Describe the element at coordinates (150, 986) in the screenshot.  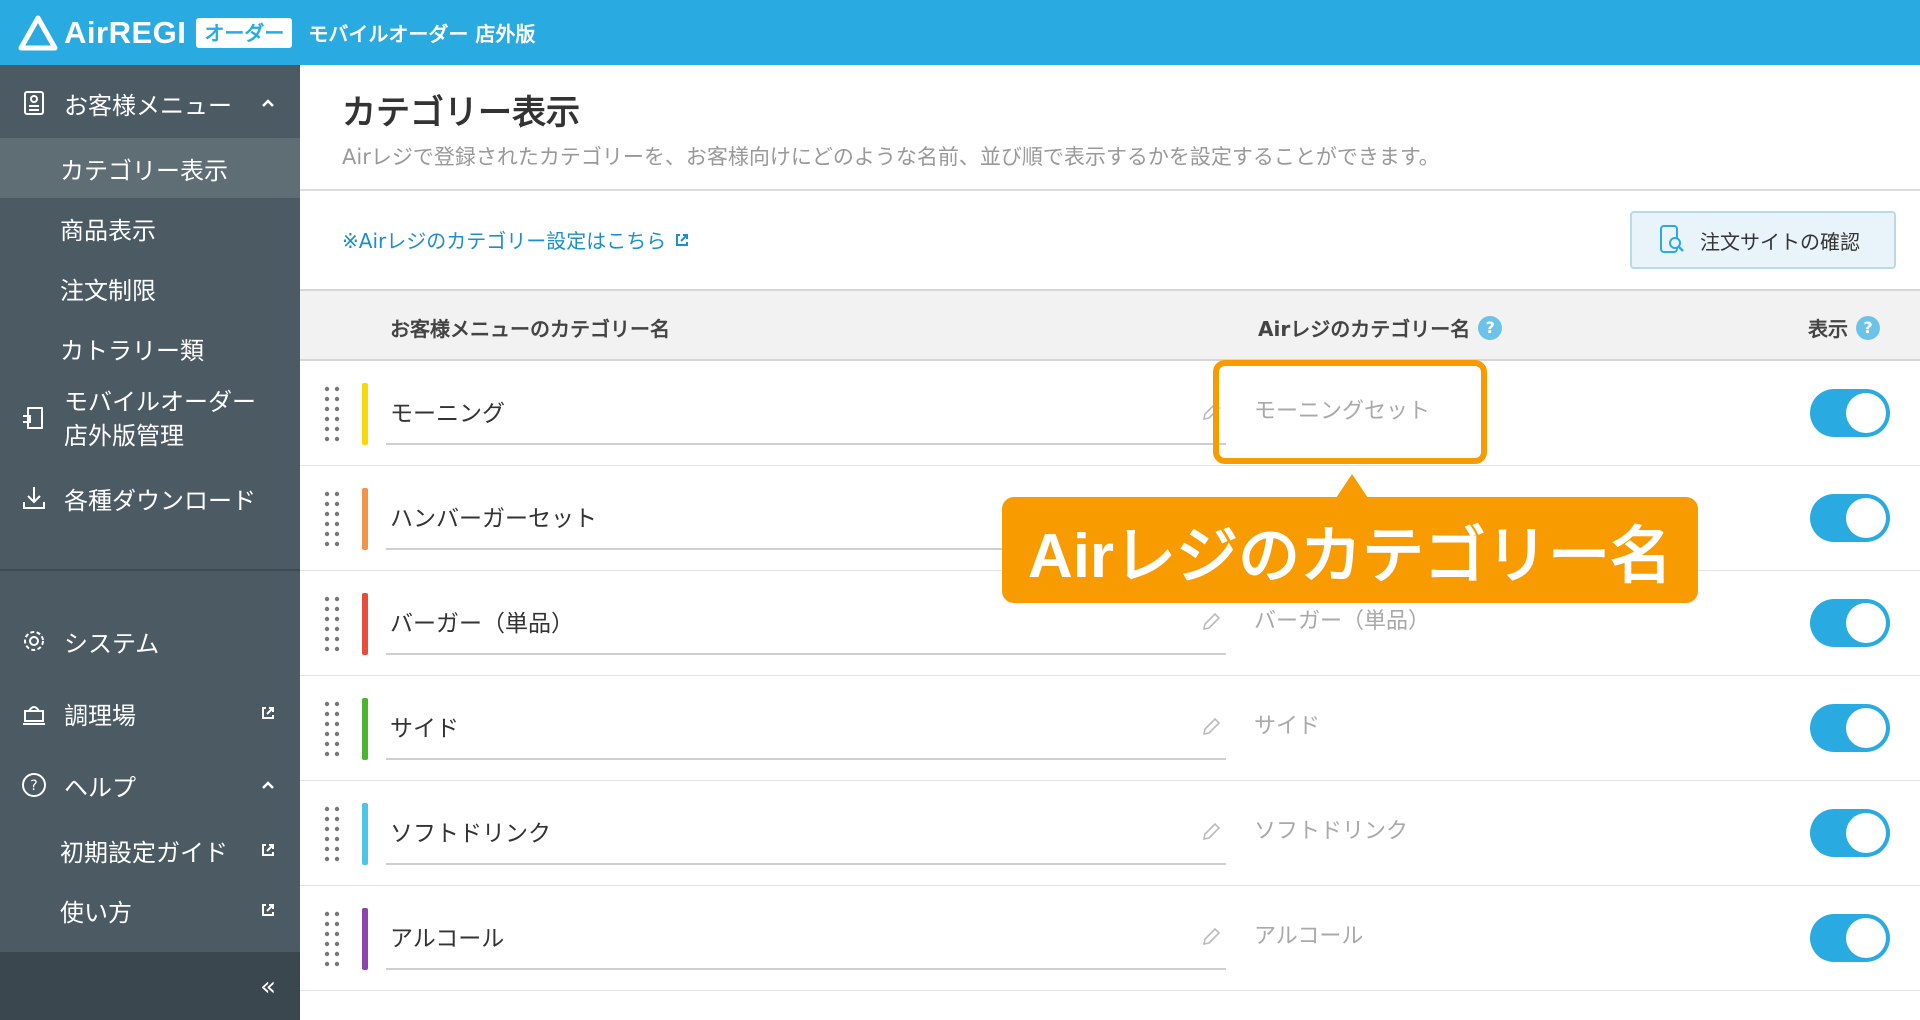
I see `sidebar-footer: «` at that location.